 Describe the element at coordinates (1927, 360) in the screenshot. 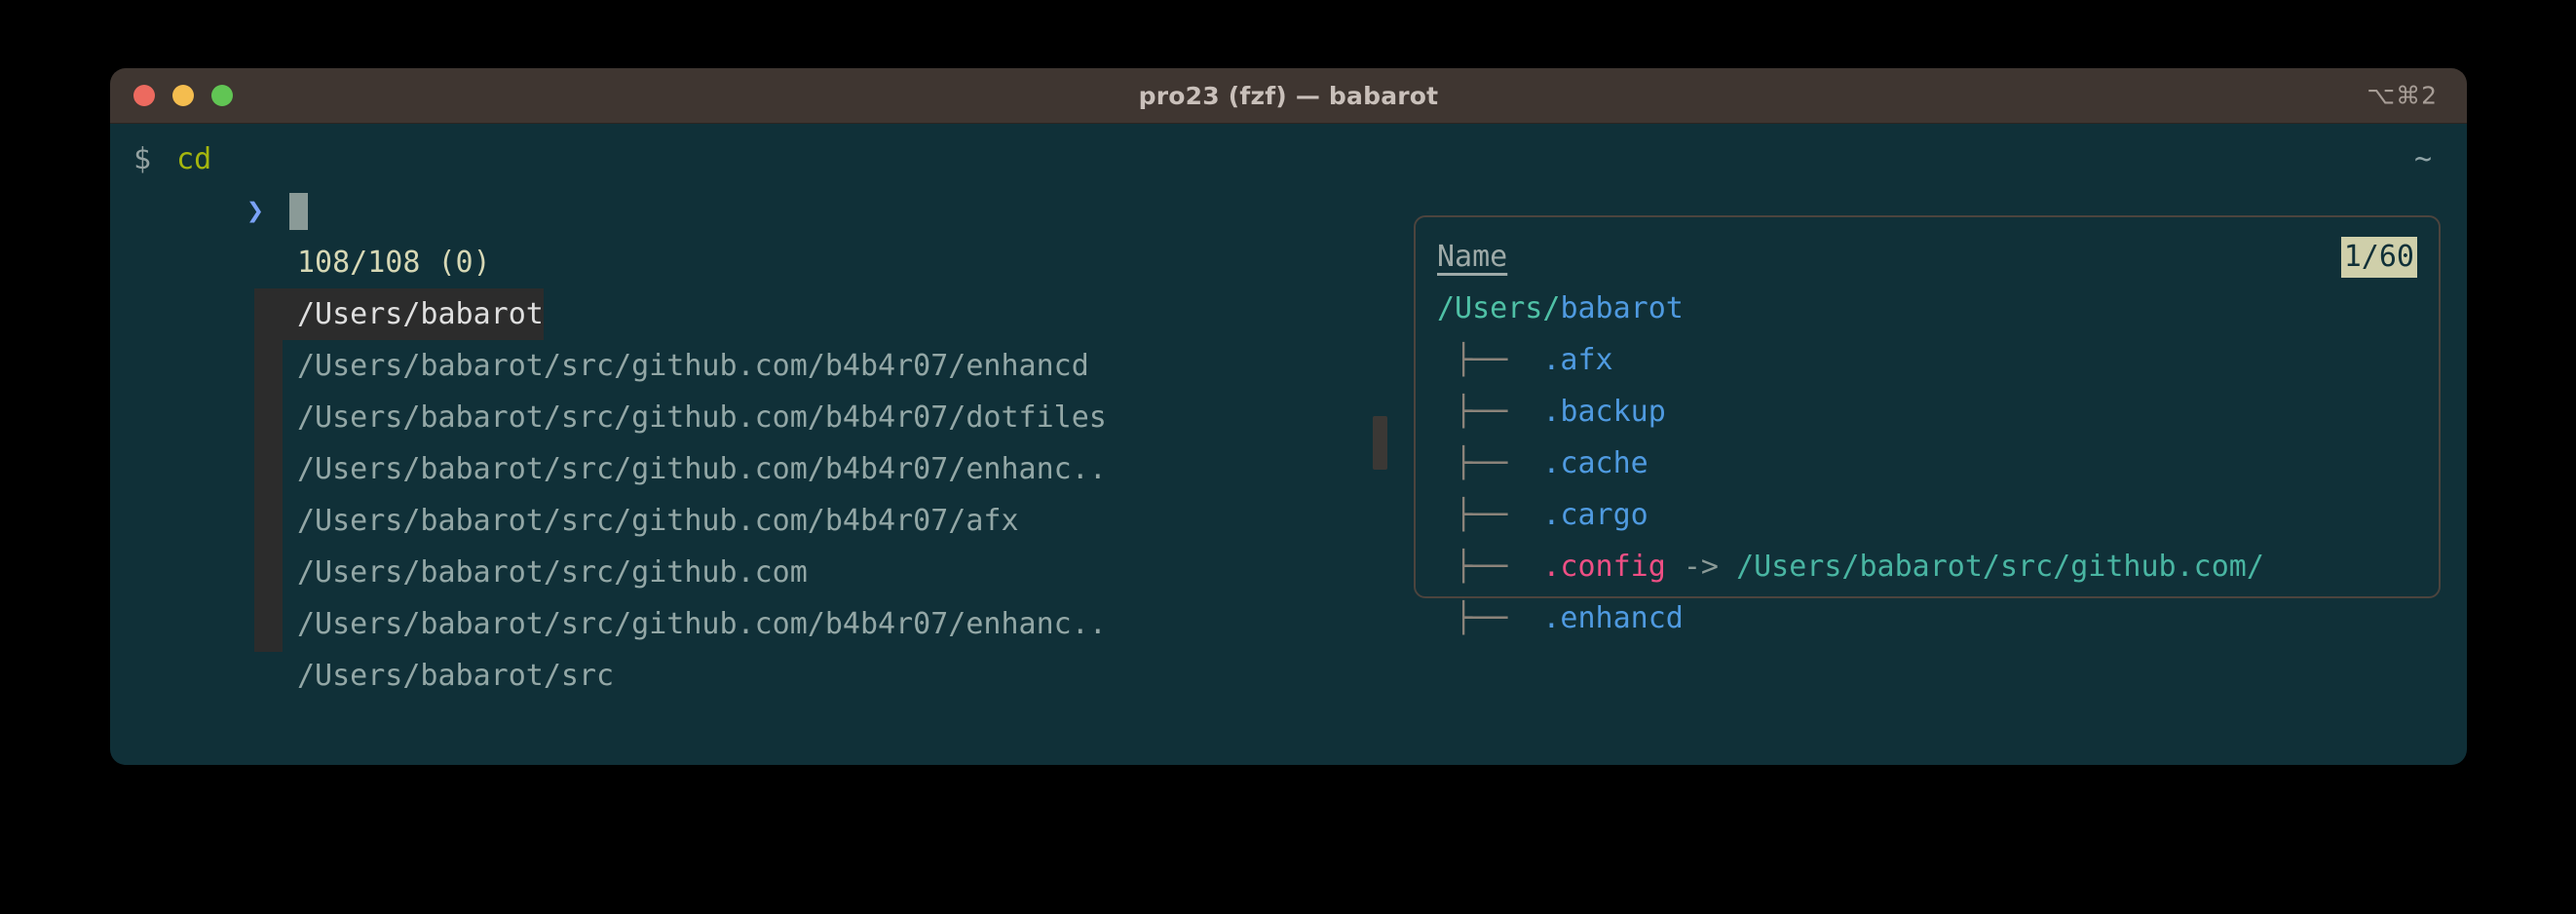

I see `tree-entry: ├── .afx` at that location.